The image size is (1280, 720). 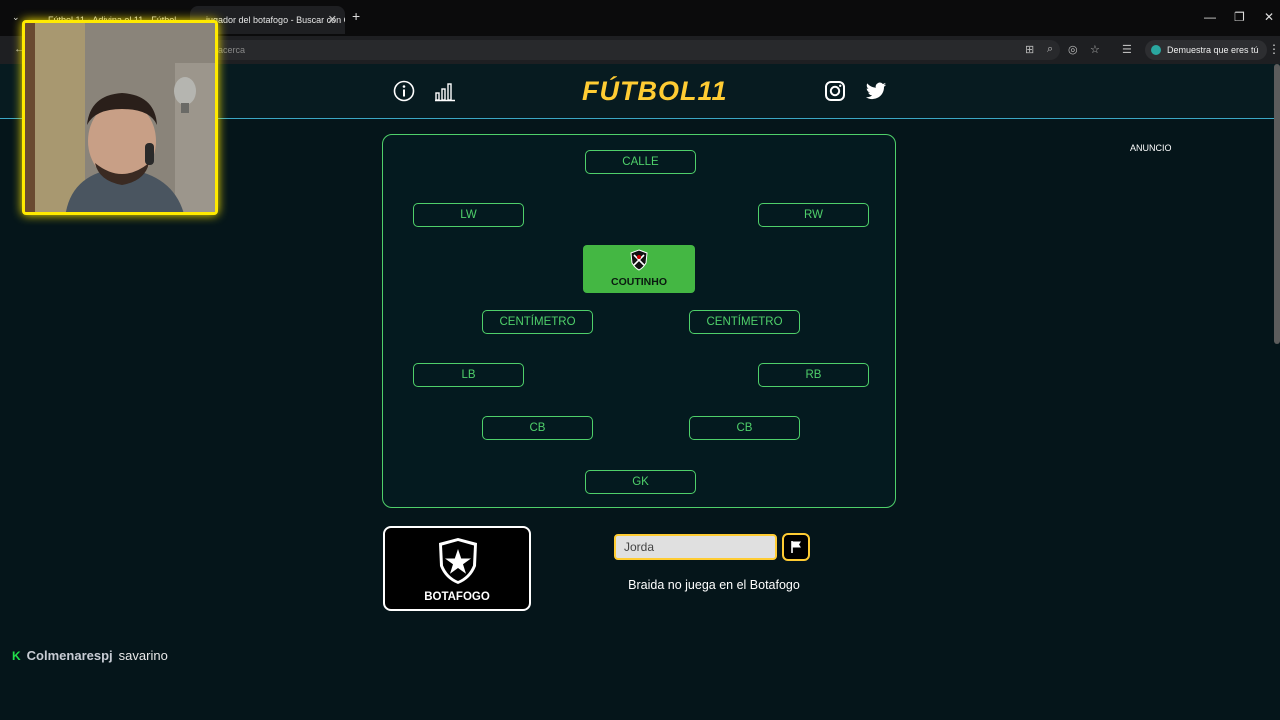 What do you see at coordinates (640, 91) in the screenshot?
I see `logo-text: FÚTBOL` at bounding box center [640, 91].